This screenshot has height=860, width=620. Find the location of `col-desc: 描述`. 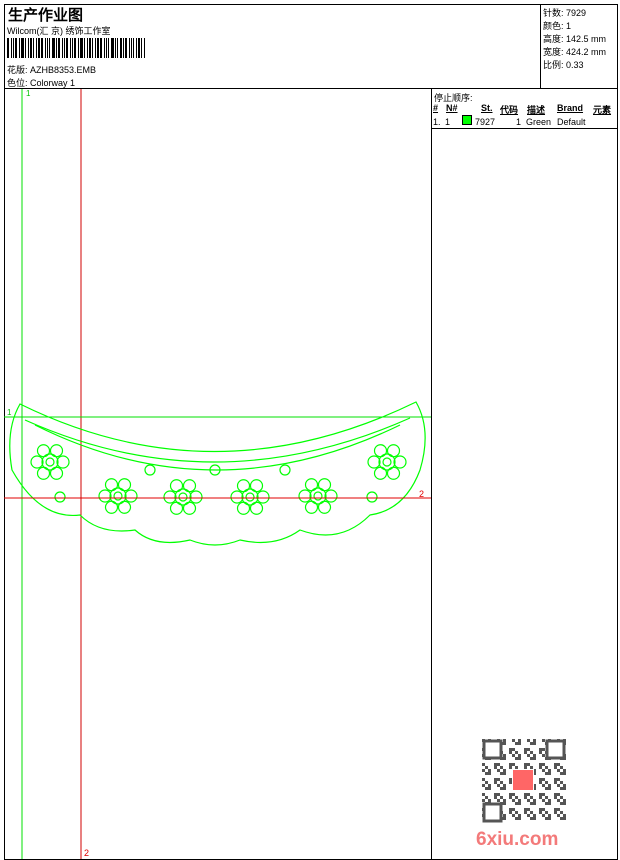

col-desc: 描述 is located at coordinates (536, 110).